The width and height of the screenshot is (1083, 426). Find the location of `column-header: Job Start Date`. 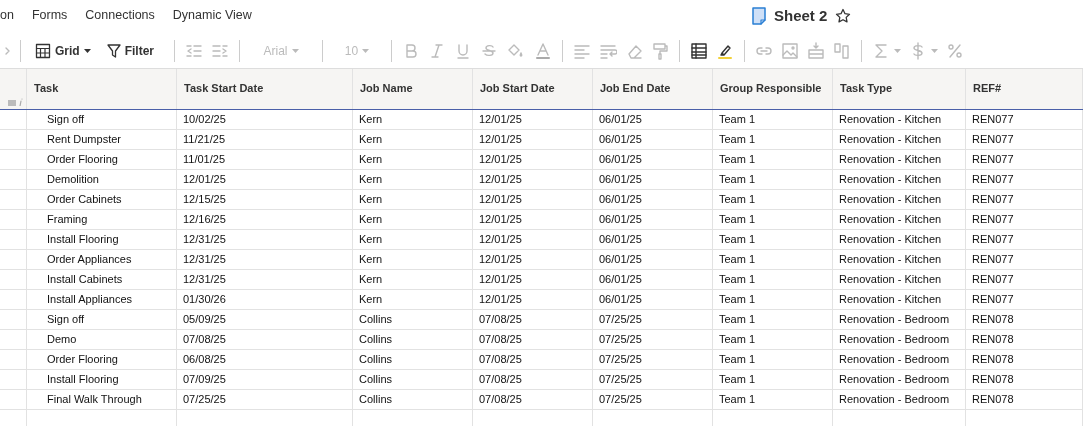

column-header: Job Start Date is located at coordinates (533, 89).